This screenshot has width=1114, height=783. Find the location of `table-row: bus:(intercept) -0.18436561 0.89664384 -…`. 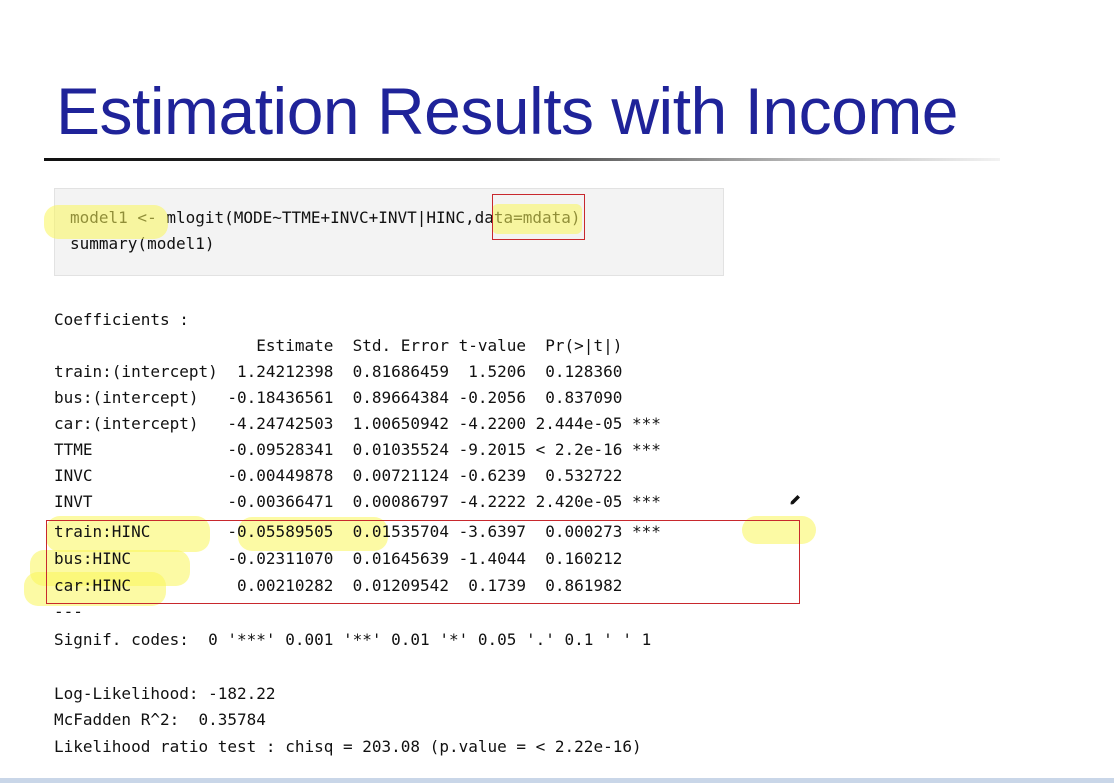

table-row: bus:(intercept) -0.18436561 0.89664384 -… is located at coordinates (338, 397).